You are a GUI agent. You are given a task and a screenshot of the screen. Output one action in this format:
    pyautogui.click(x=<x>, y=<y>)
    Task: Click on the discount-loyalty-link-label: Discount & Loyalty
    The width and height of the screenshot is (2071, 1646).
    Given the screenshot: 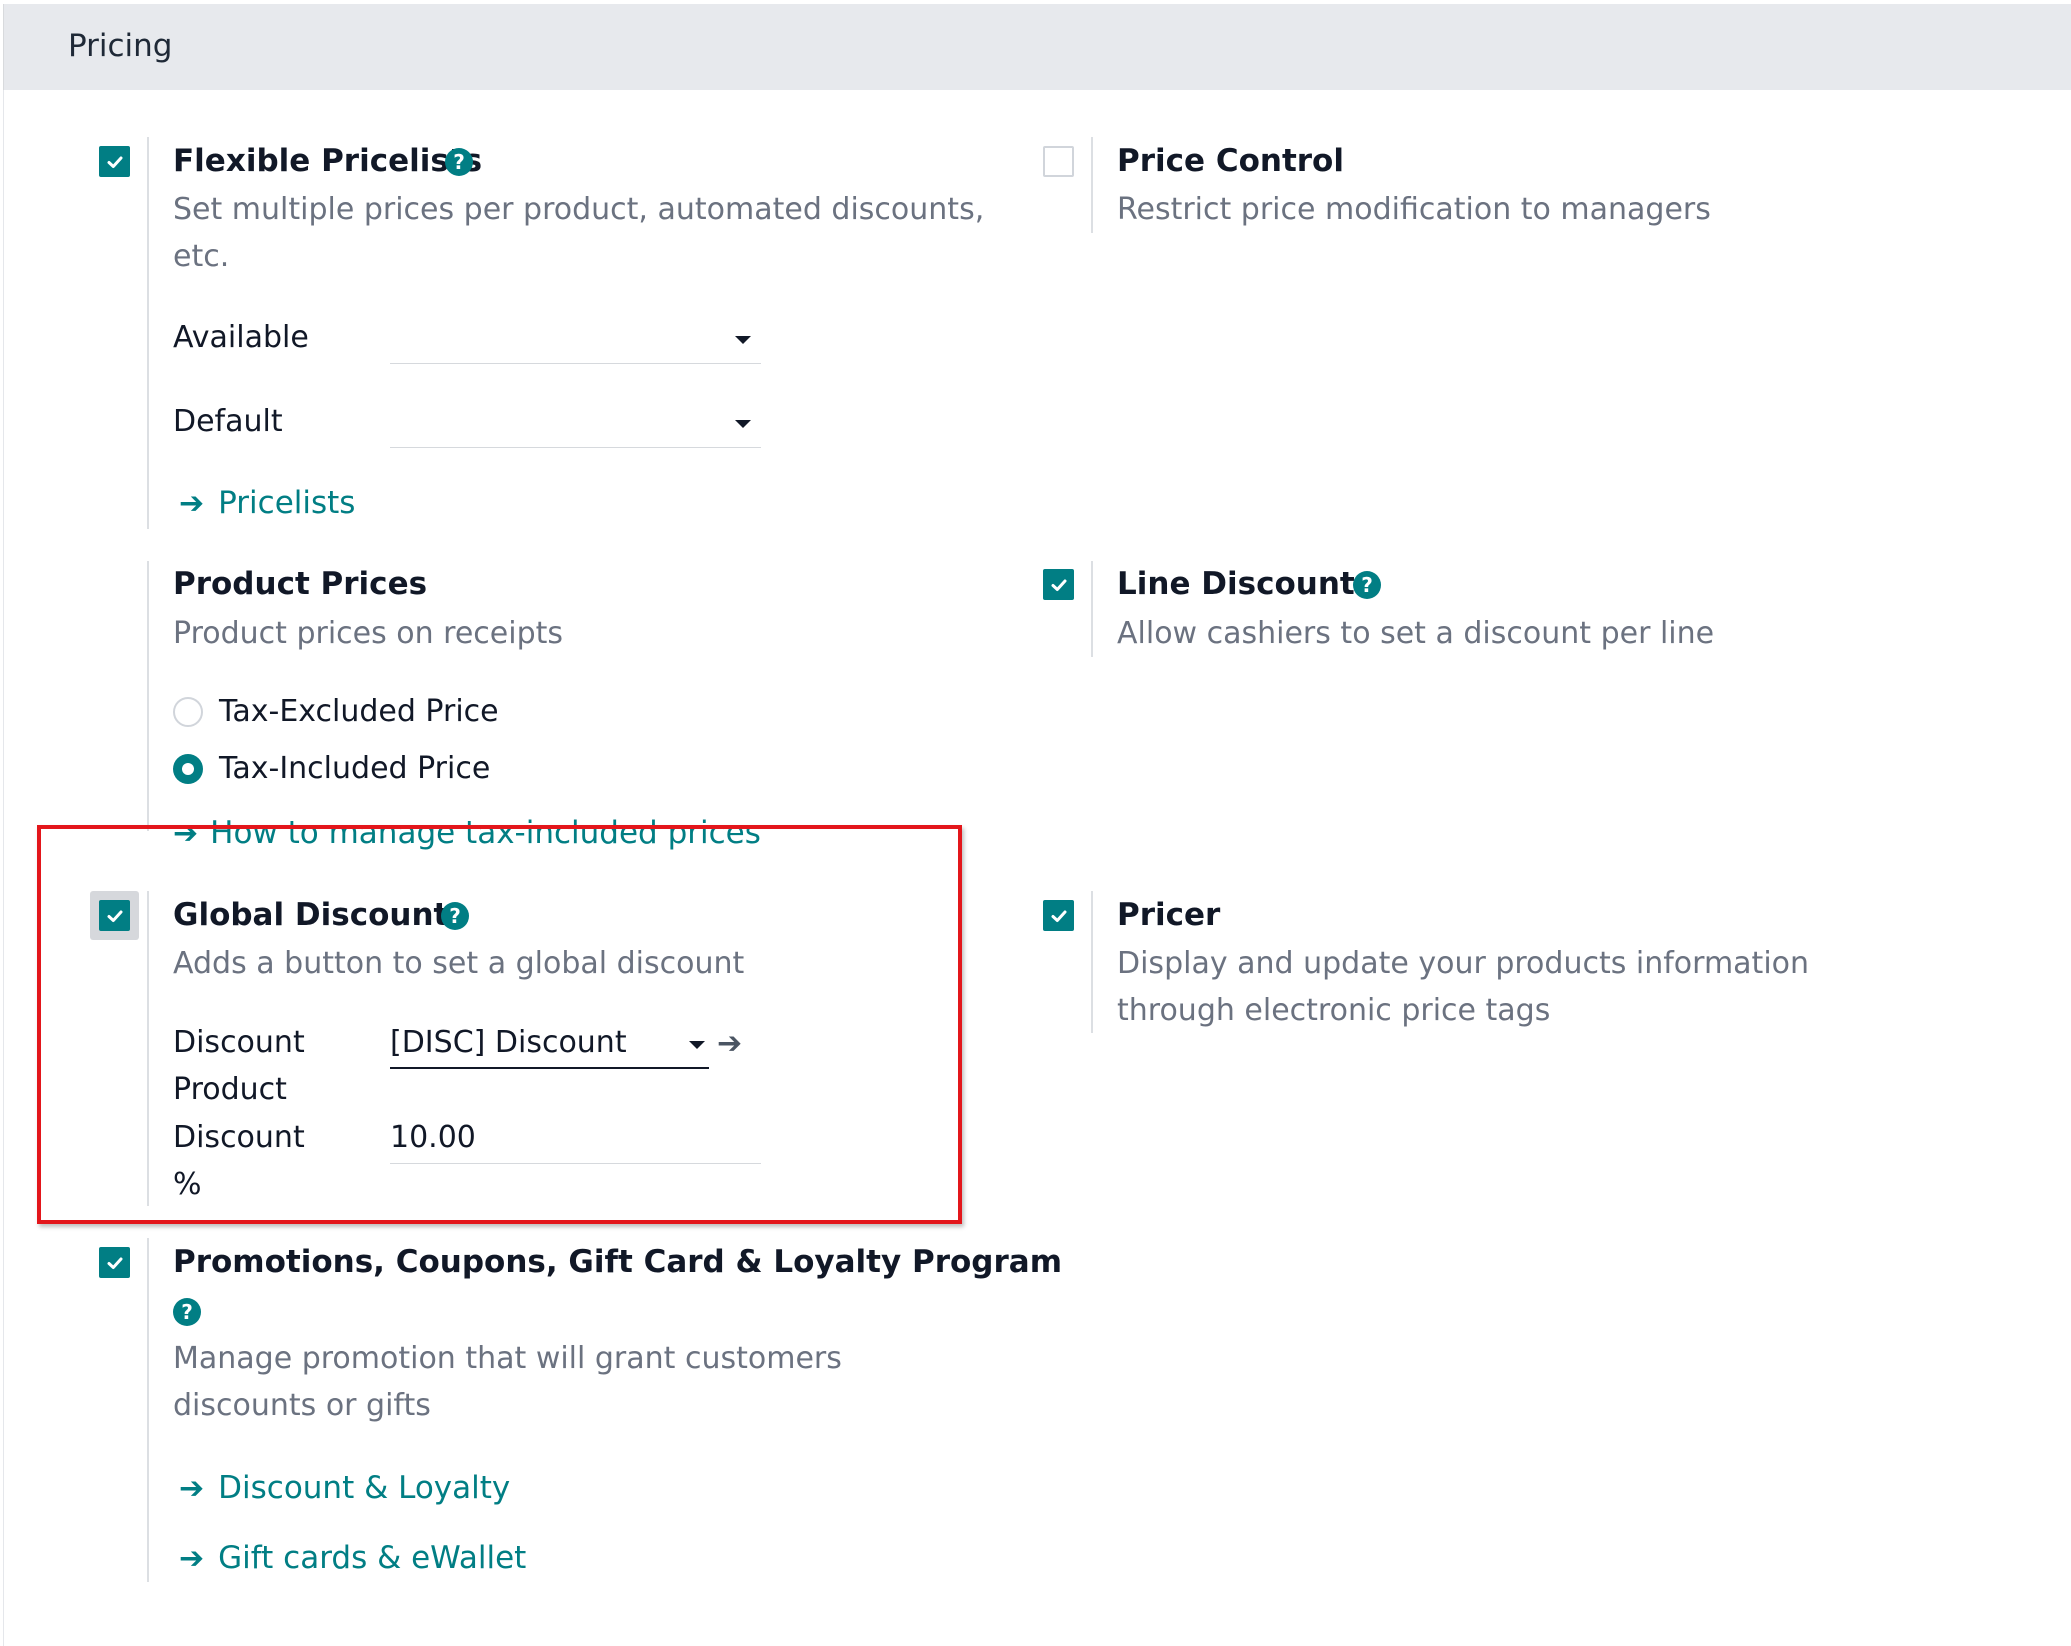 What is the action you would take?
    pyautogui.click(x=364, y=1488)
    